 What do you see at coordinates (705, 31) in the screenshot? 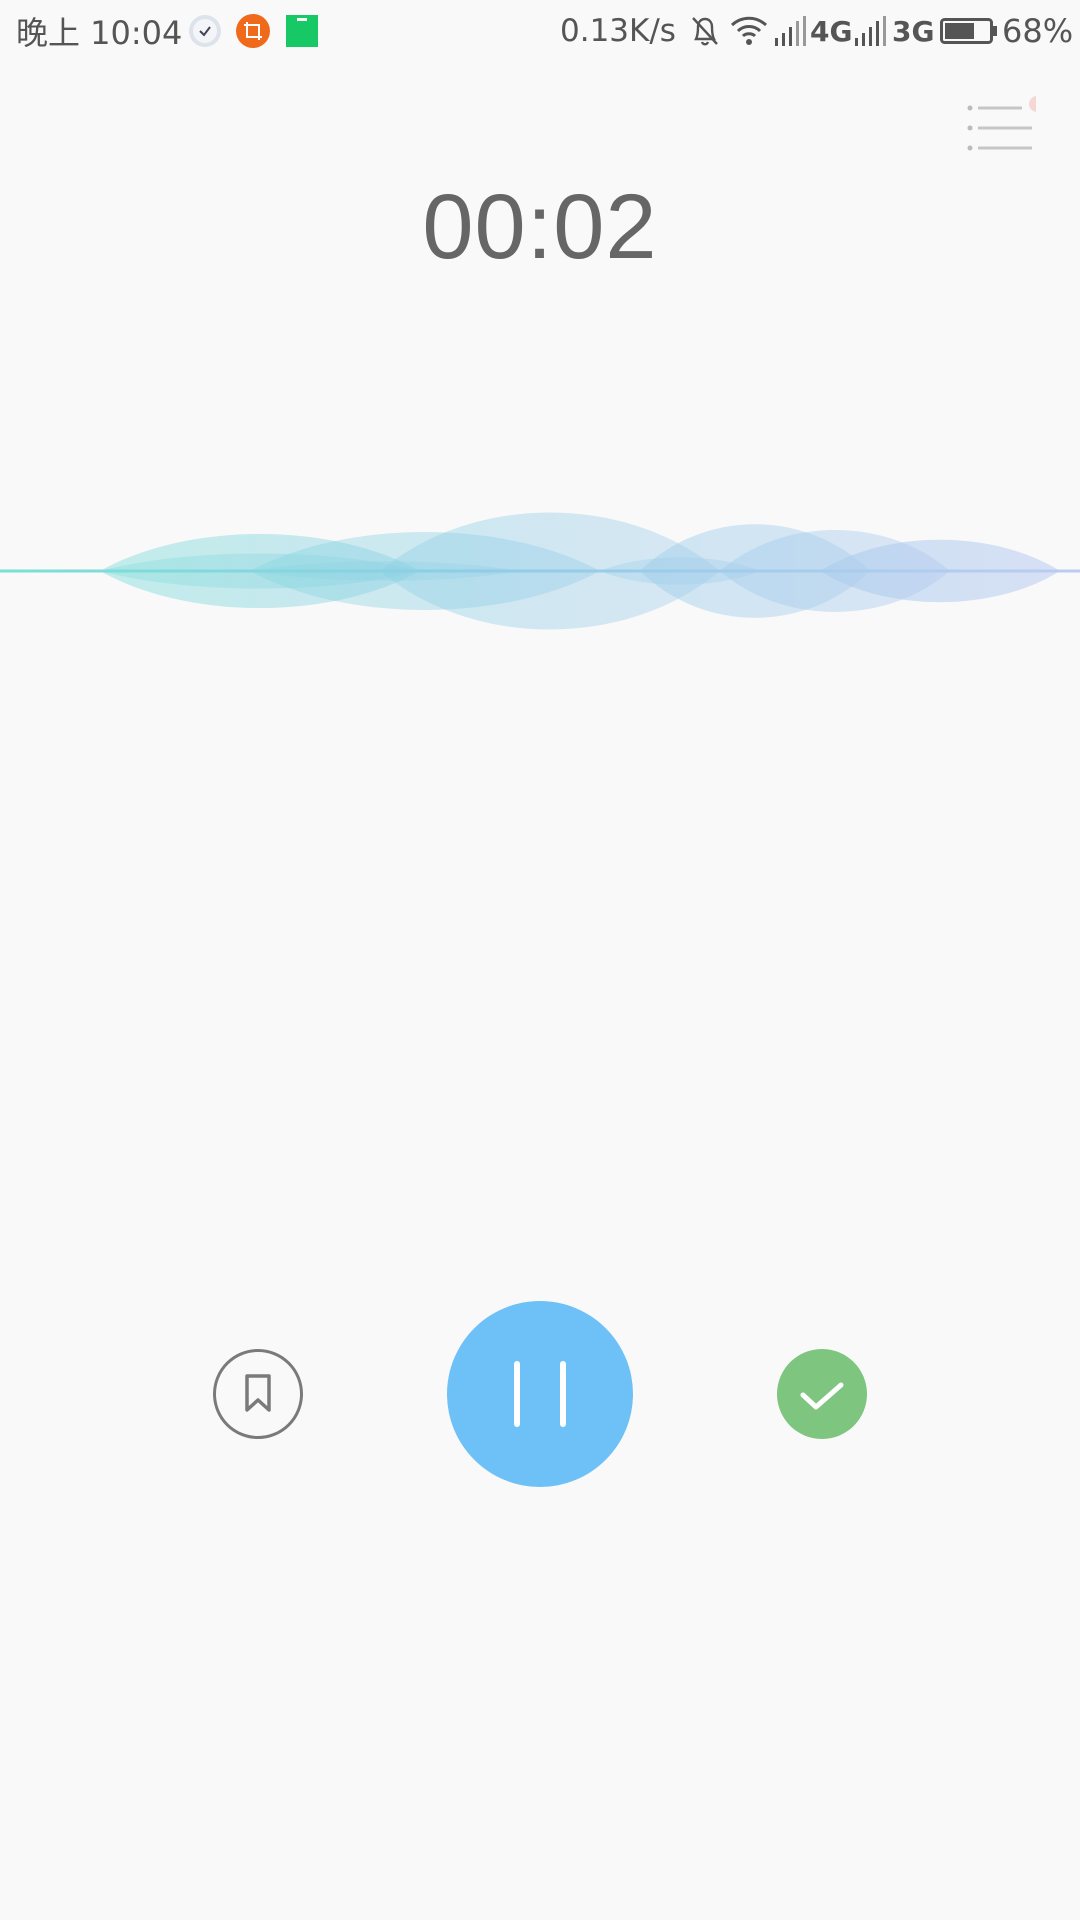
I see `bell-off-icon` at bounding box center [705, 31].